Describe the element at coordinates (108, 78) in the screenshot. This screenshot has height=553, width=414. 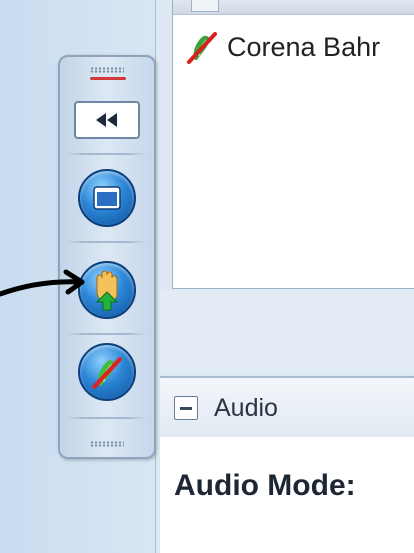
I see `red-indicator` at that location.